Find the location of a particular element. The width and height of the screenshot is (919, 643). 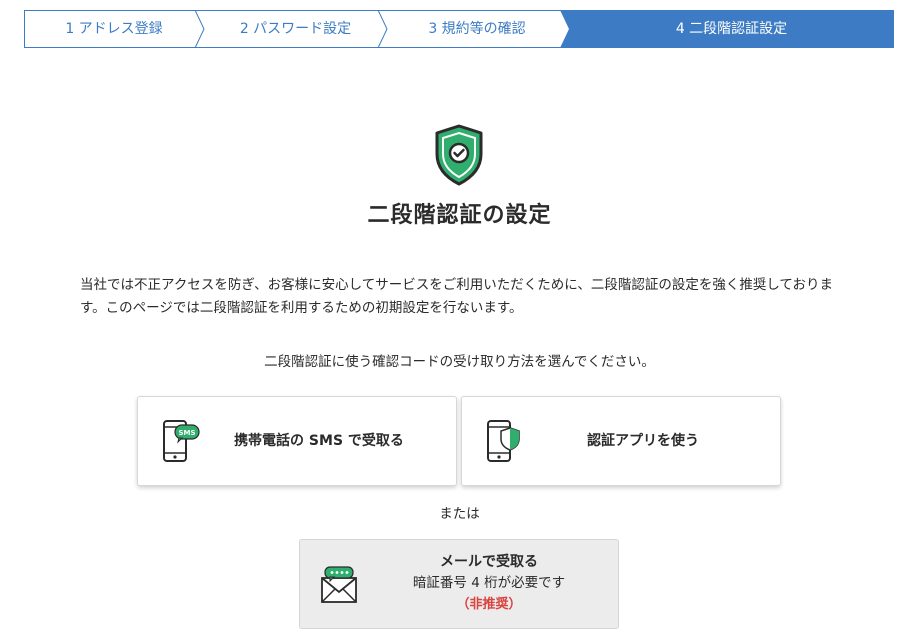

sms-option-button: SMS 携帯電話の SMS で受取る is located at coordinates (297, 441).